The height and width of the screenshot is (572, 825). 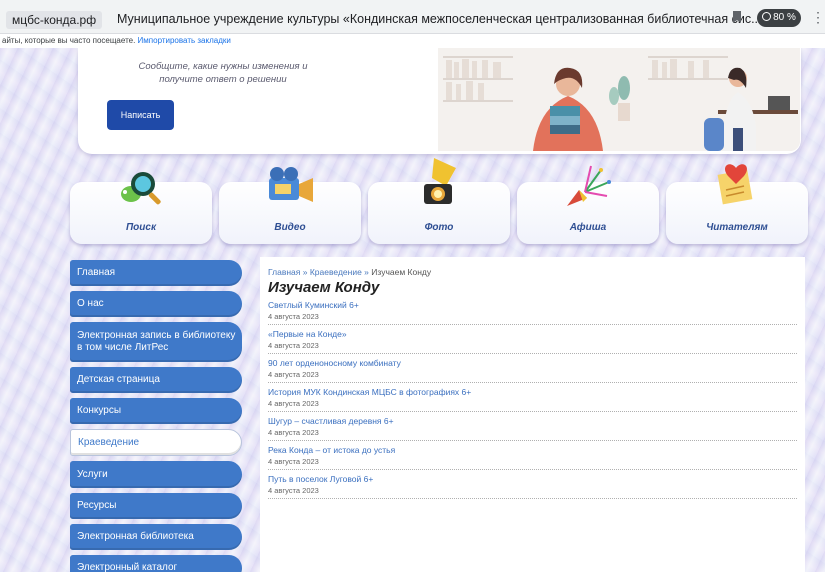 I want to click on video-camera-icon, so click(x=291, y=184).